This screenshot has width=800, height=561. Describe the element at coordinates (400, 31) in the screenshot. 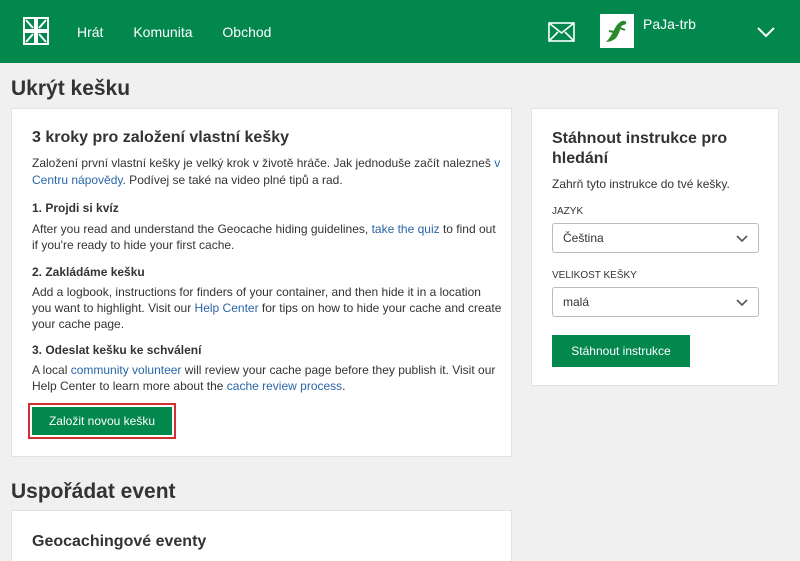

I see `top-navigation-bar: Hrát Komunita Obchod PaJa-trb` at that location.